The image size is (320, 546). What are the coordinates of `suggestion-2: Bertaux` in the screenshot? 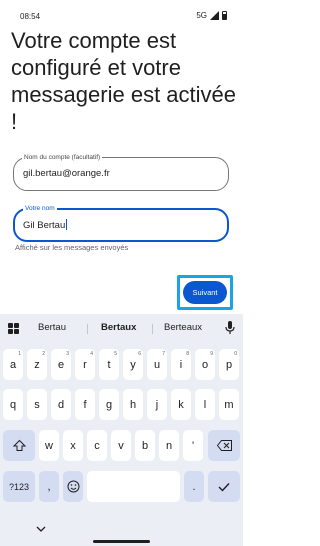 It's located at (118, 327).